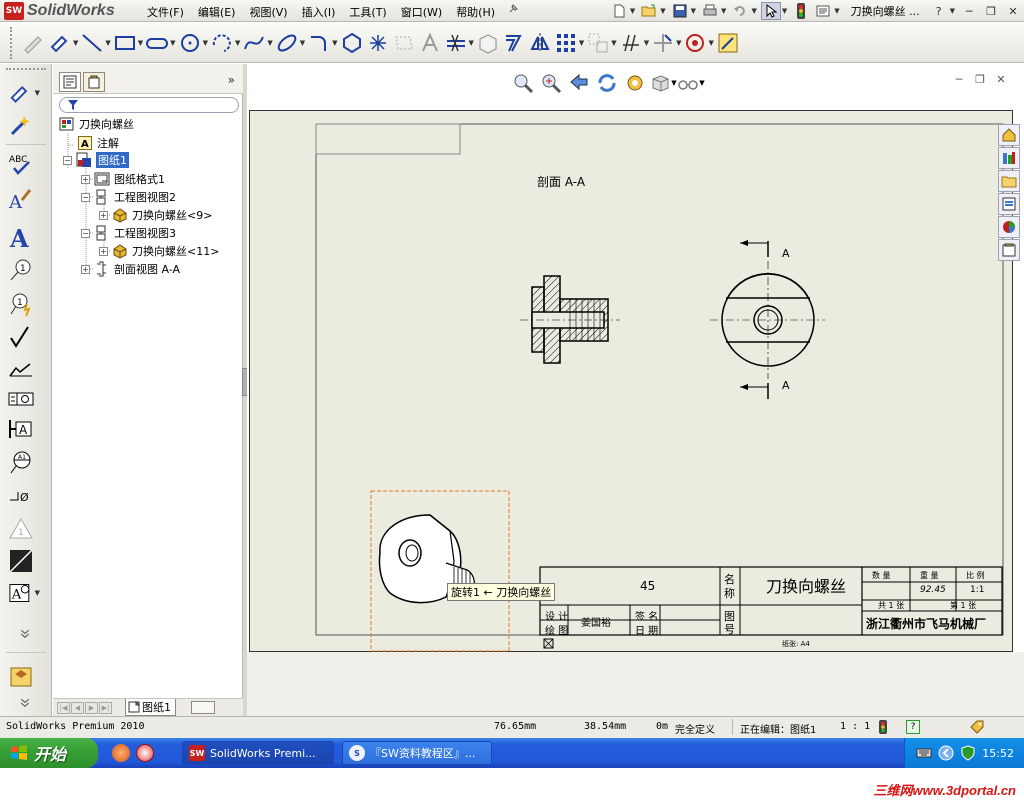 Image resolution: width=1024 pixels, height=800 pixels. What do you see at coordinates (98, 143) in the screenshot?
I see `tree-item-annotations: A 注解` at bounding box center [98, 143].